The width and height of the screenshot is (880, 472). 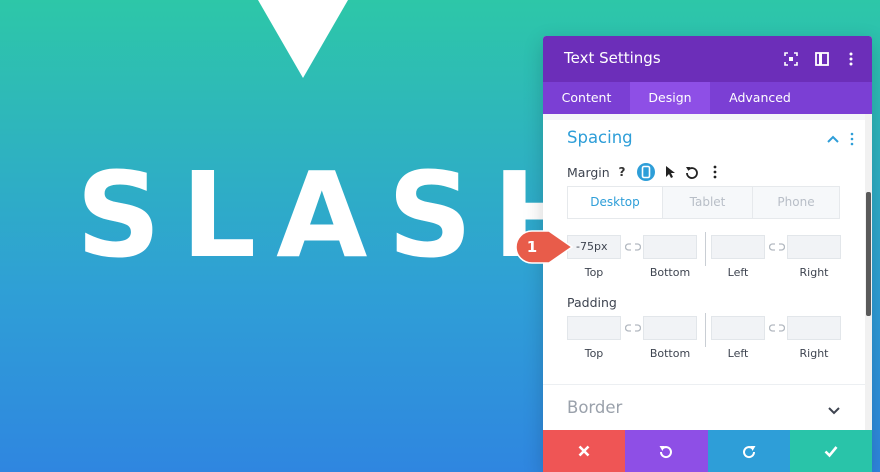 I want to click on padding-right-input, so click(x=814, y=328).